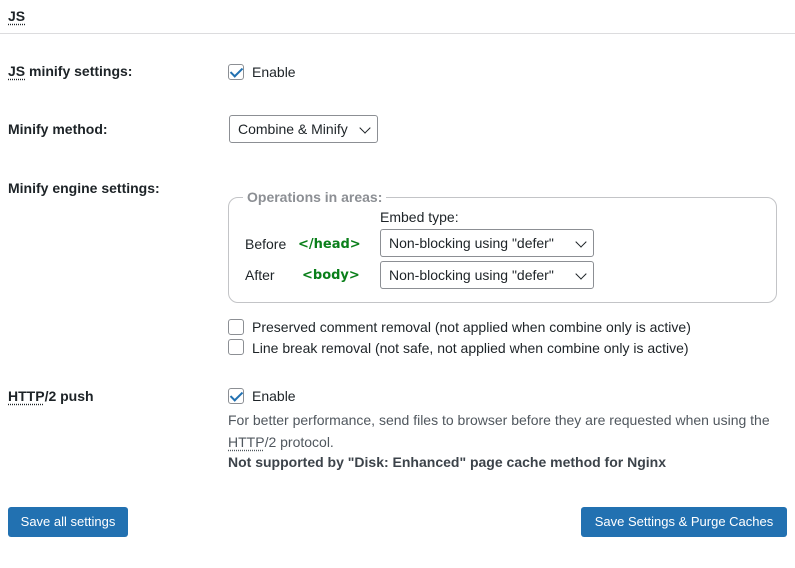  What do you see at coordinates (329, 244) in the screenshot?
I see `head-tag-label: </head>` at bounding box center [329, 244].